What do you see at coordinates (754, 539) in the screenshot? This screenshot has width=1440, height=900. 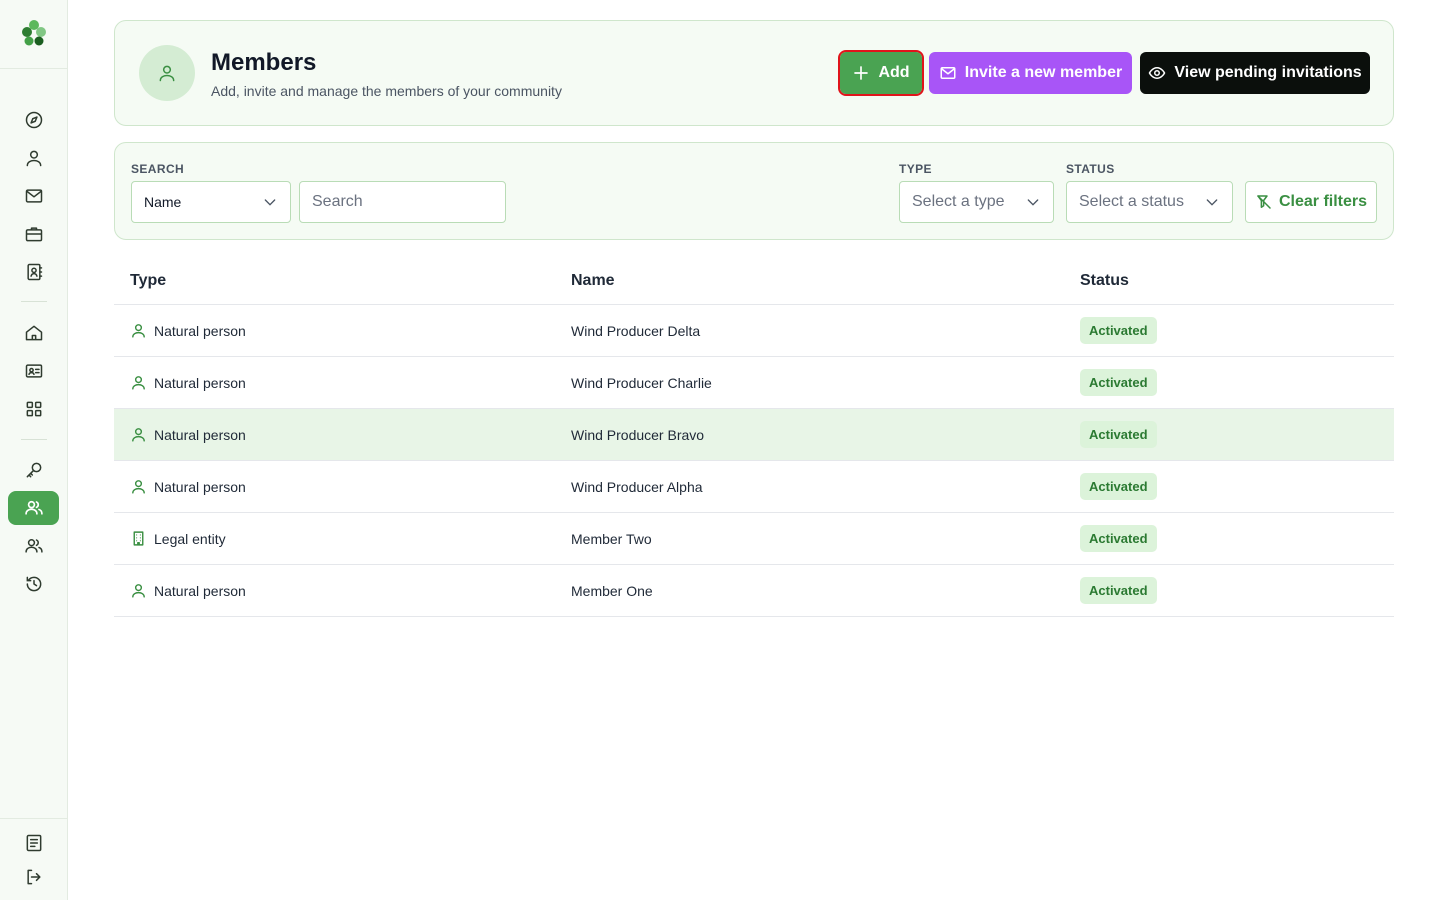 I see `table-row: Legal entity Member Two Activated` at bounding box center [754, 539].